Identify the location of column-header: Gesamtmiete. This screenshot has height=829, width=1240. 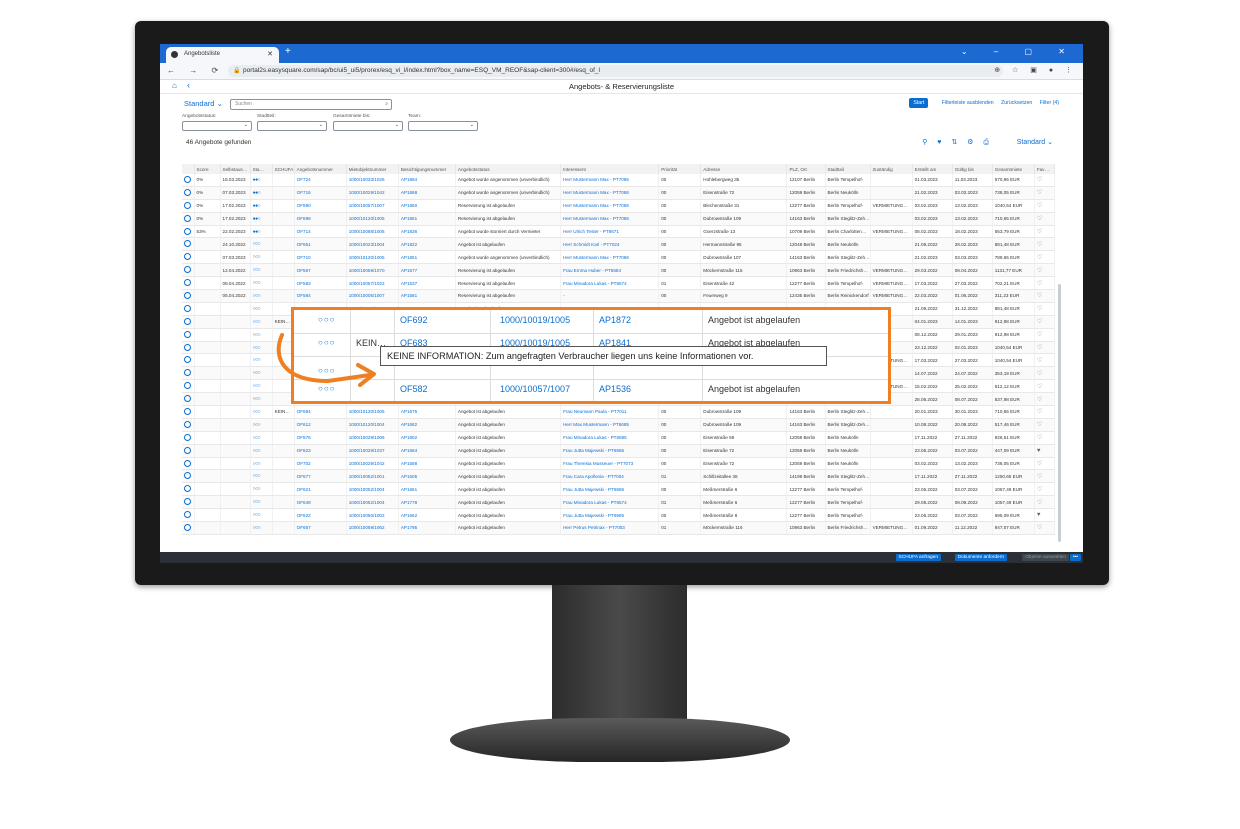
(1013, 169).